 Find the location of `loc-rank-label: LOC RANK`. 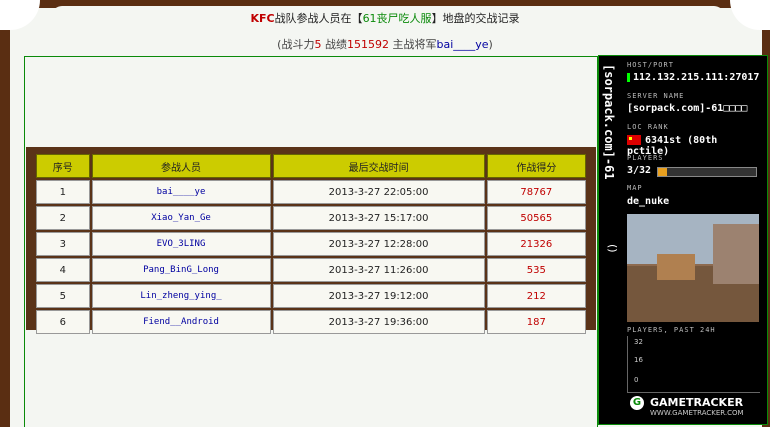

loc-rank-label: LOC RANK is located at coordinates (648, 127).